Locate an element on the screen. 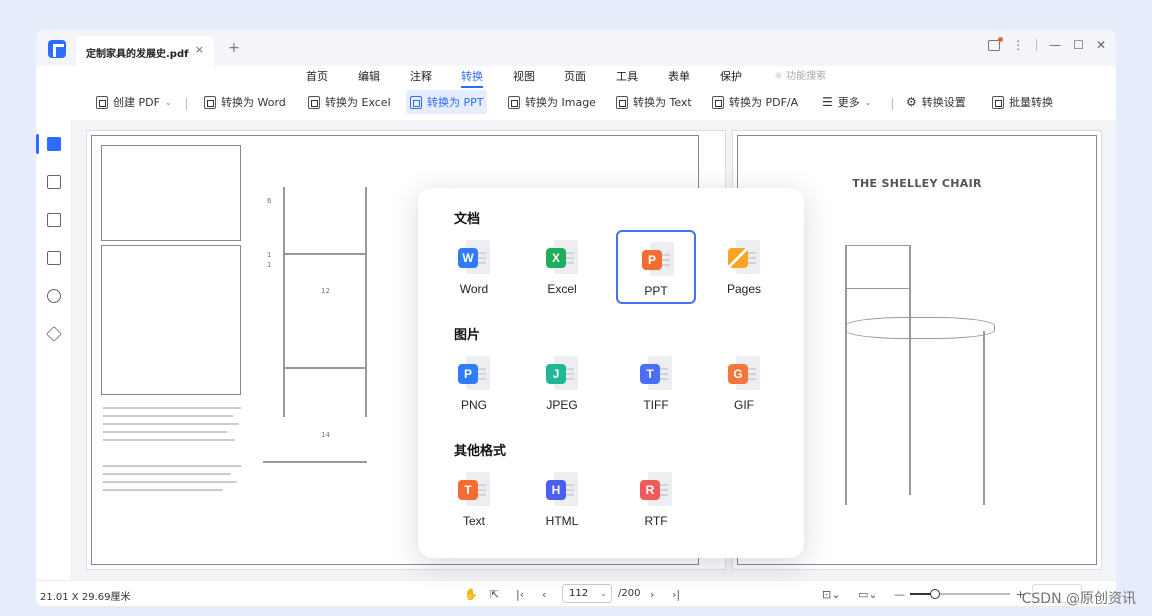 This screenshot has height=616, width=1152. format-option-jpeg: J JPEG is located at coordinates (562, 383).